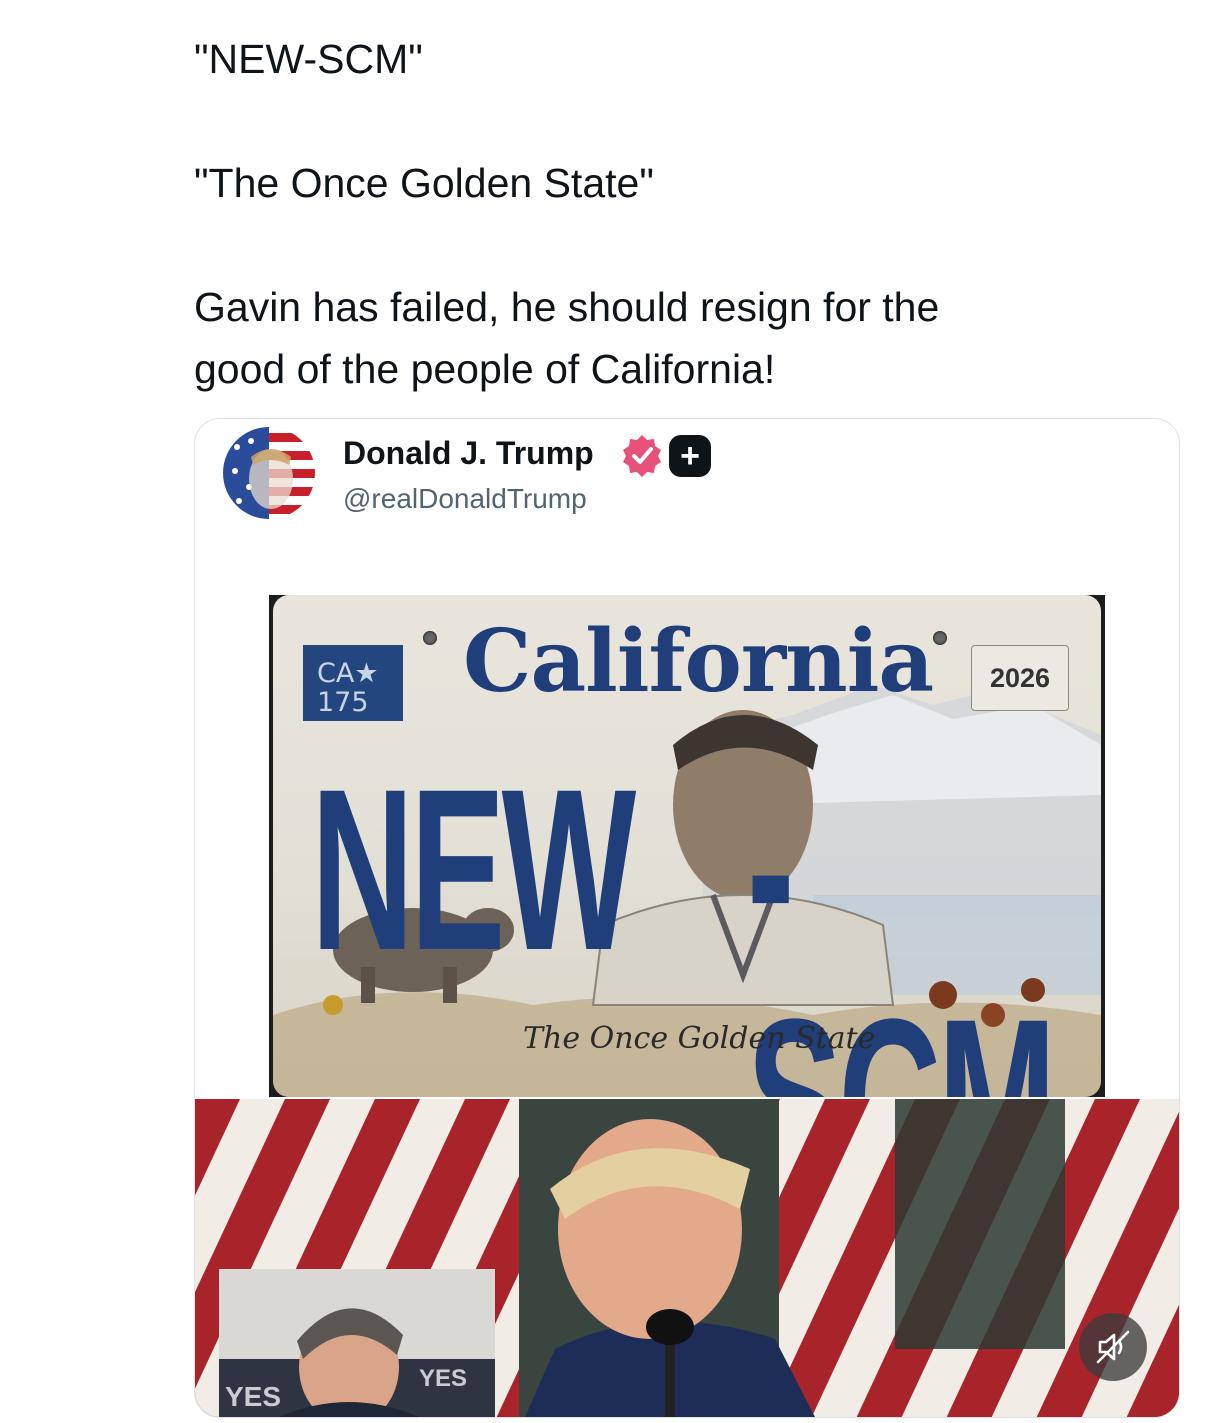  I want to click on post-line-4: good of the people of California!, so click(485, 369).